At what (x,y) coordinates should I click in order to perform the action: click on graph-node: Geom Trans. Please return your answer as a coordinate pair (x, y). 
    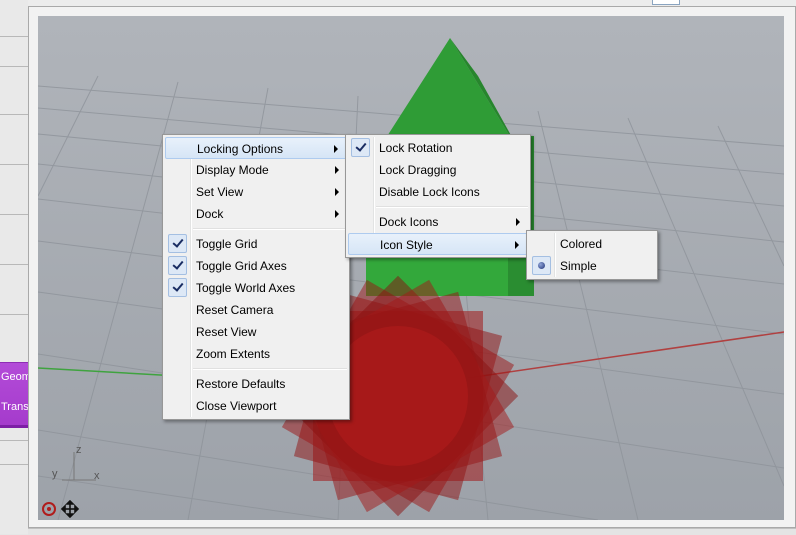
    Looking at the image, I should click on (14, 395).